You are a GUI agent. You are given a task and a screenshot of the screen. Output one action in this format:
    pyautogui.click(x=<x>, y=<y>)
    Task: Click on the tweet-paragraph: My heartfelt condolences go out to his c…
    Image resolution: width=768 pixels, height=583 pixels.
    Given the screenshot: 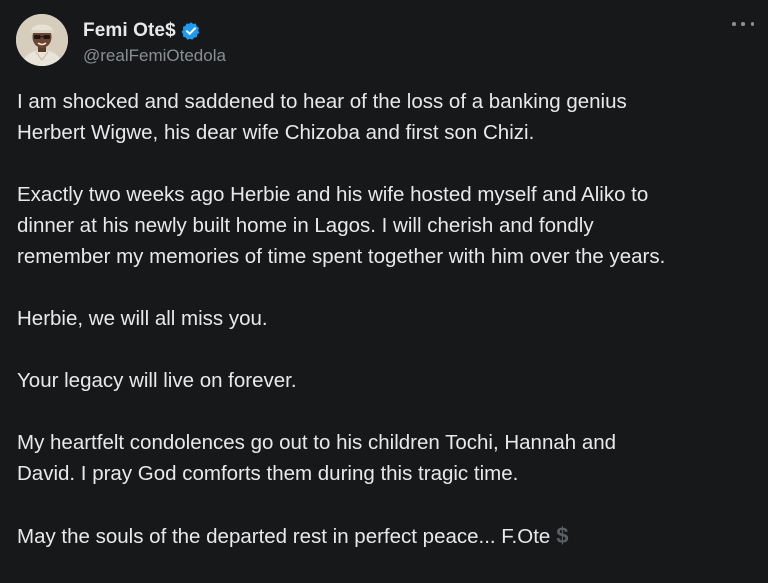 What is the action you would take?
    pyautogui.click(x=387, y=458)
    